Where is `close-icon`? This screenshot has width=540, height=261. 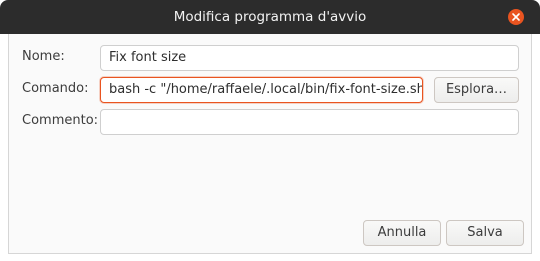 close-icon is located at coordinates (516, 17).